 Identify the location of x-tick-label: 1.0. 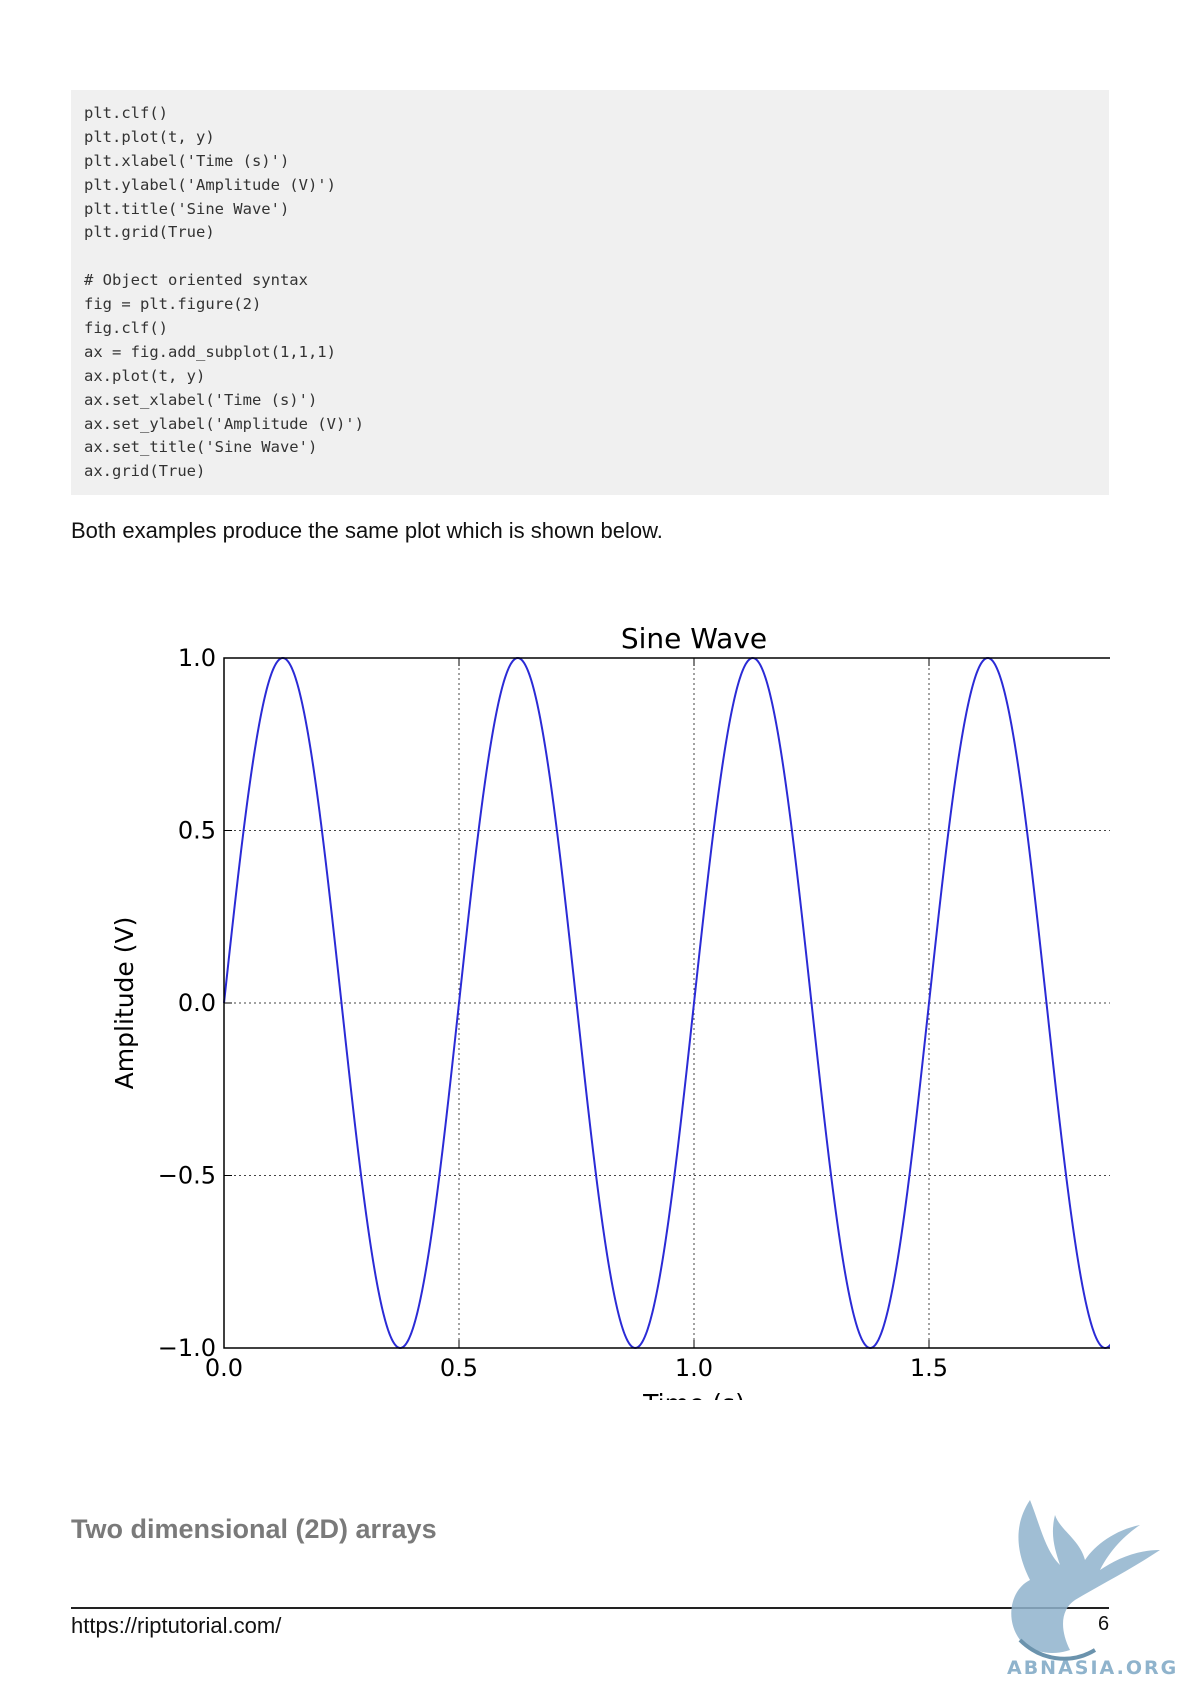
(694, 1368).